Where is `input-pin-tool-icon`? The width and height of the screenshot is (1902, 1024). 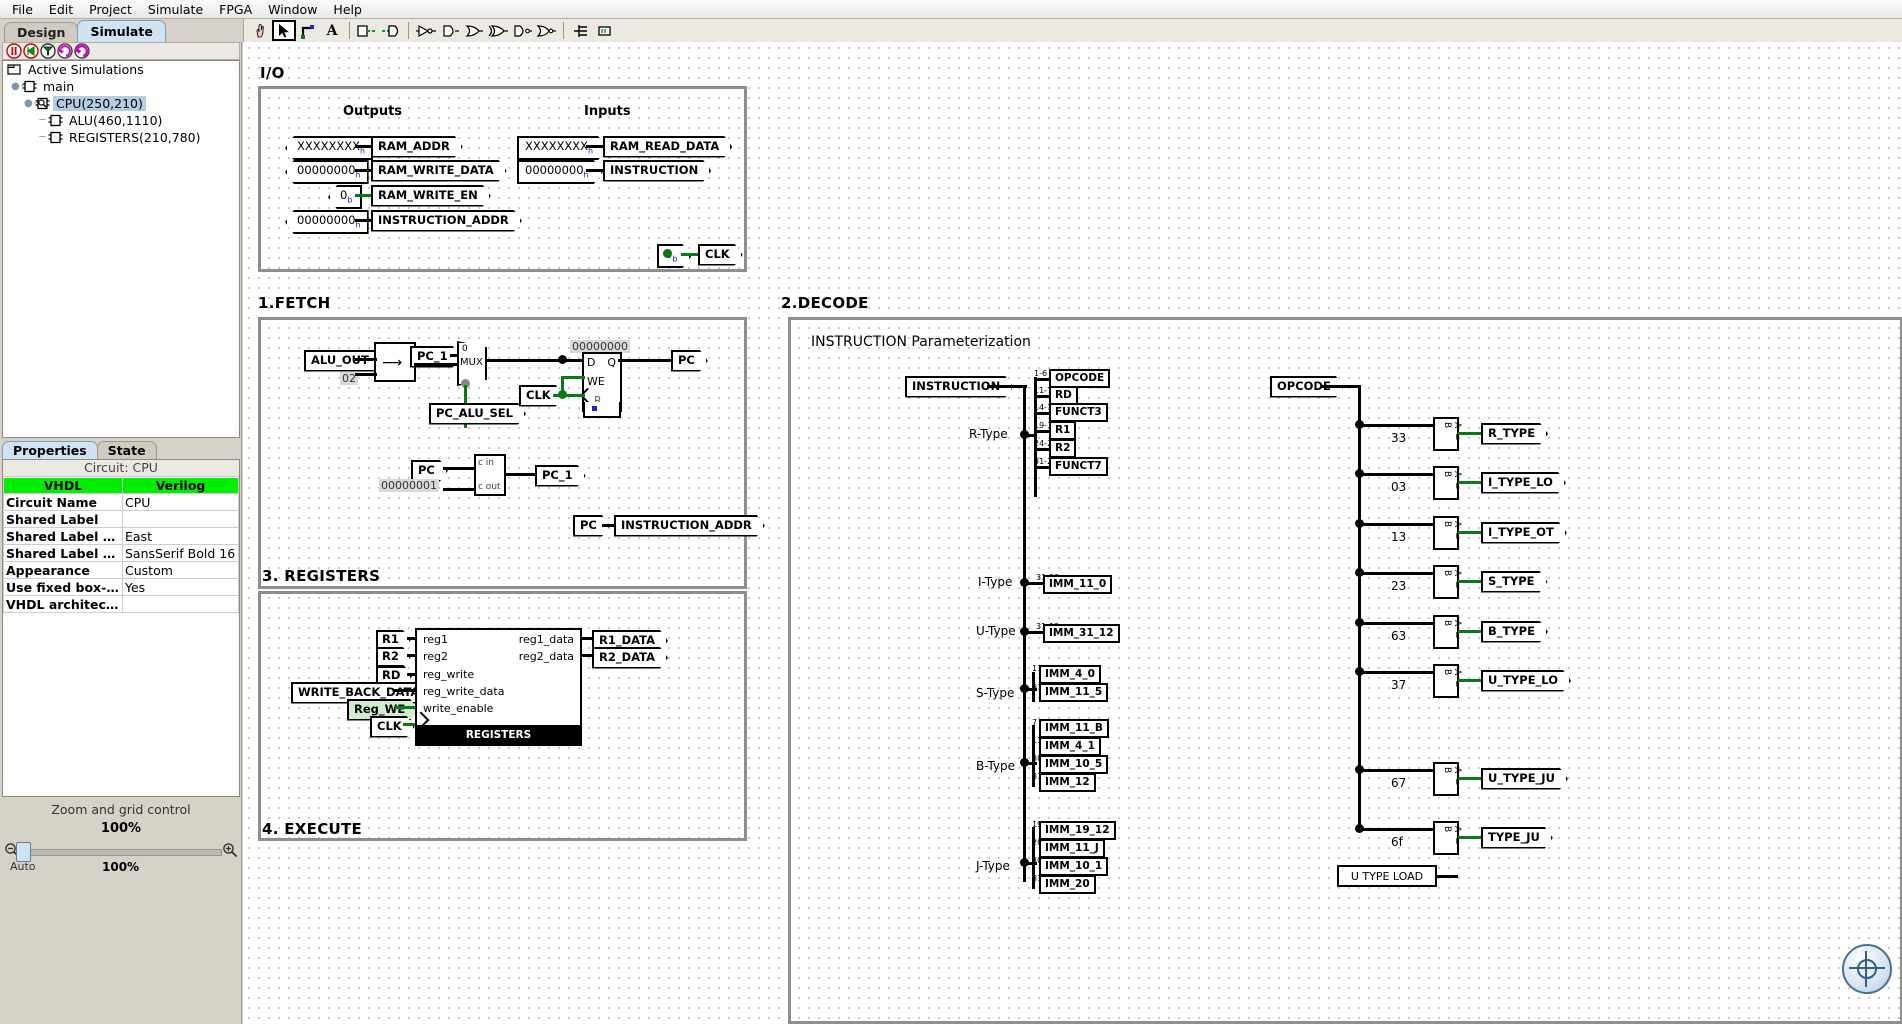
input-pin-tool-icon is located at coordinates (367, 30).